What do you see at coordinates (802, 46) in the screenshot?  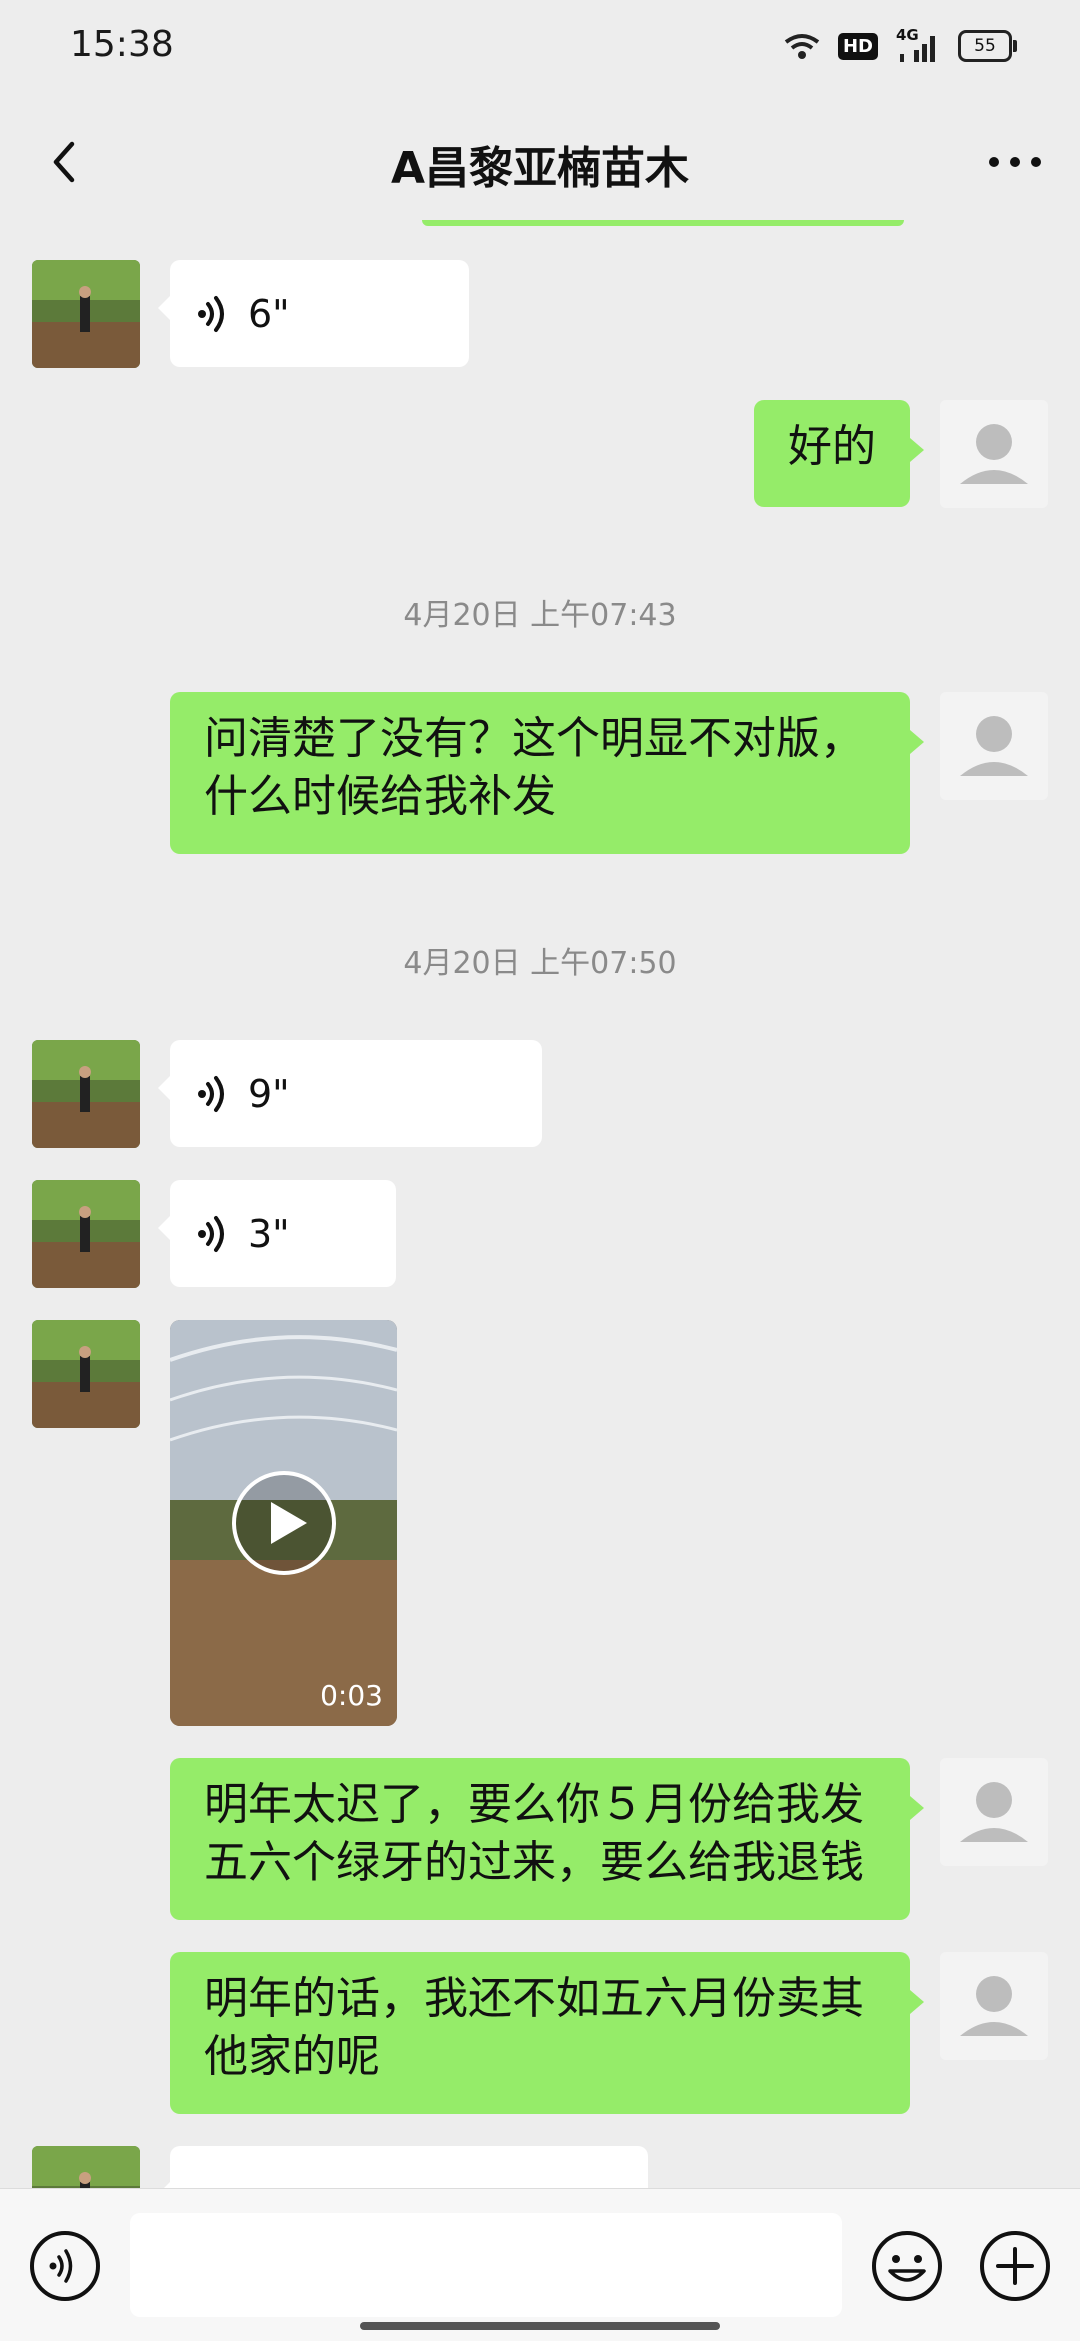 I see `wifi-icon` at bounding box center [802, 46].